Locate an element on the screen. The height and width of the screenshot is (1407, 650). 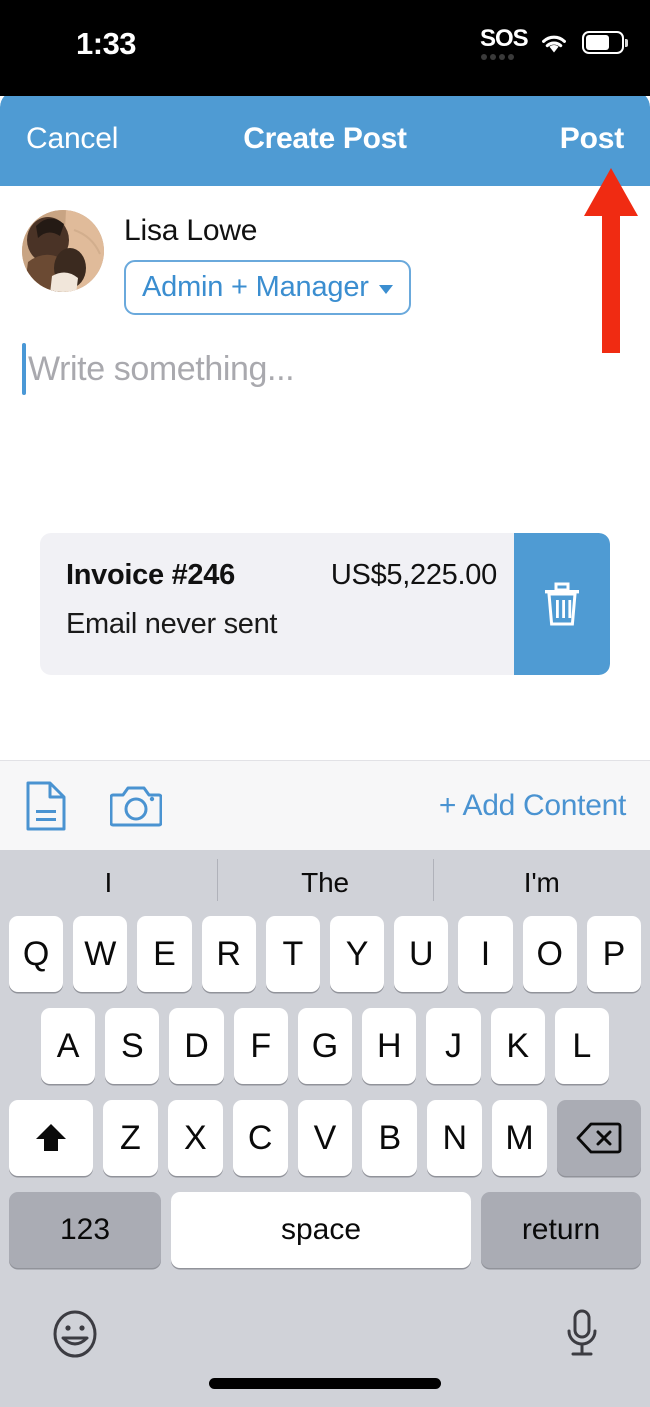
key-x: X is located at coordinates (195, 1138).